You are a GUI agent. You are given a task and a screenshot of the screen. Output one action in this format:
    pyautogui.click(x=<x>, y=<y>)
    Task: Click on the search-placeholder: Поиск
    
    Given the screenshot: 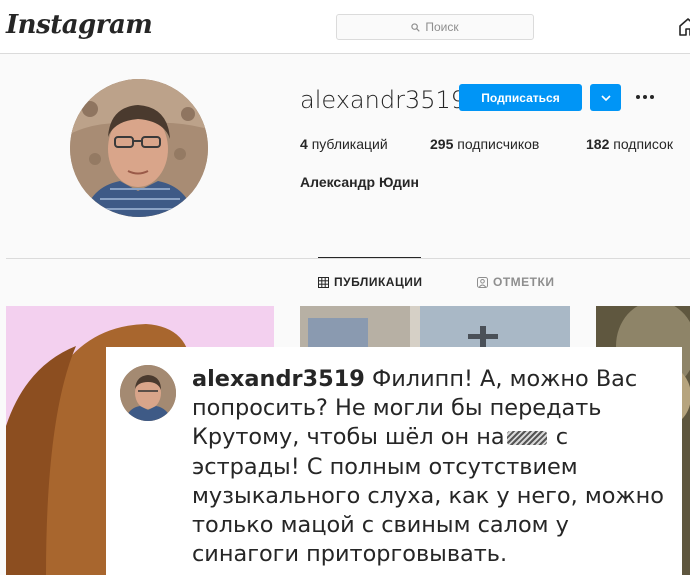 What is the action you would take?
    pyautogui.click(x=442, y=27)
    